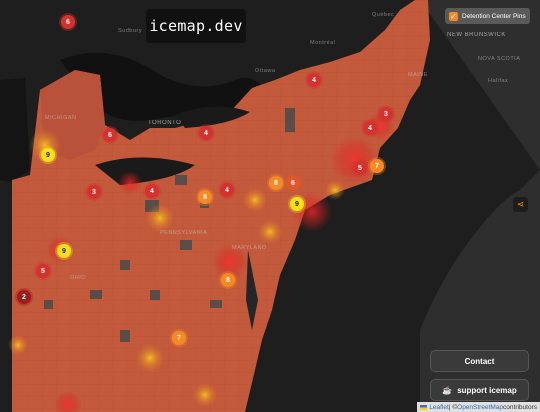 The height and width of the screenshot is (412, 540). Describe the element at coordinates (265, 71) in the screenshot. I see `map-label-ottawa: Ottawa` at that location.